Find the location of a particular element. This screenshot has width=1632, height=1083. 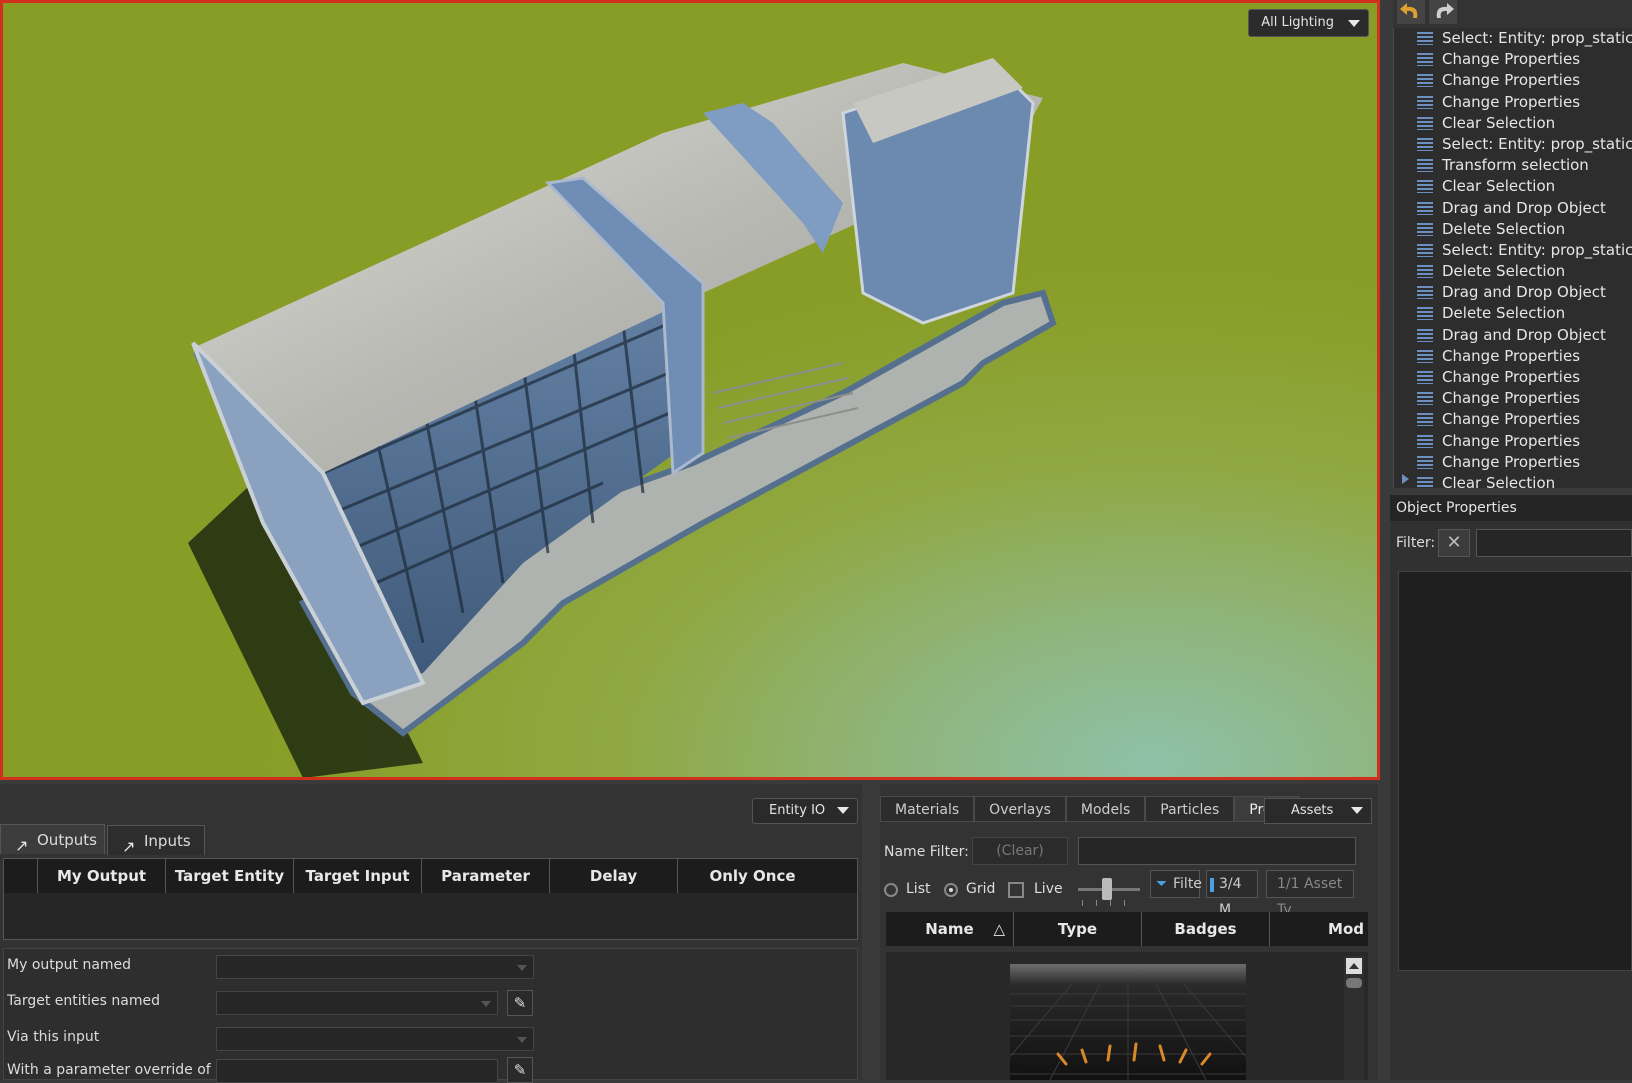

asset-list-header: Name △ Type Badges Mod is located at coordinates (1127, 929).